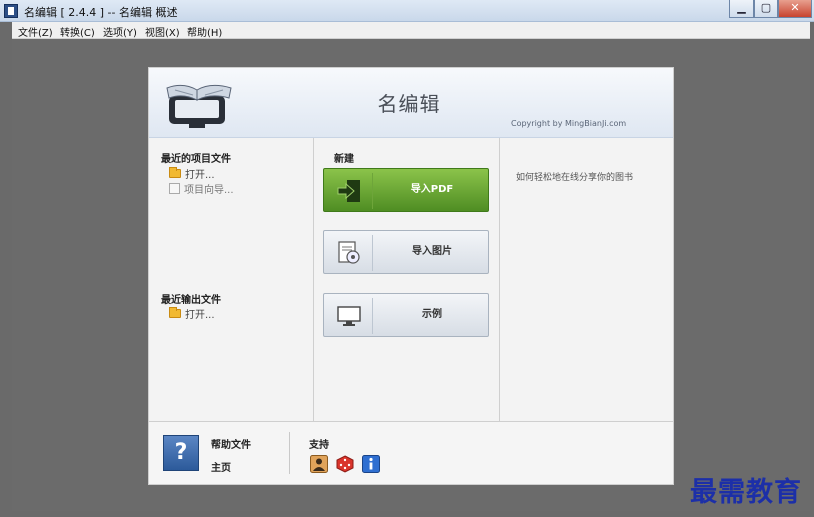 The image size is (814, 517). What do you see at coordinates (569, 123) in the screenshot?
I see `copyright-text: Copyright by MingBianJi.com` at bounding box center [569, 123].